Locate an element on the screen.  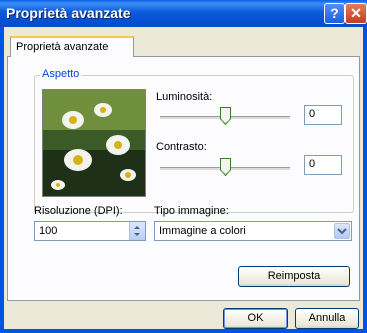
contrast-value-field: 0 is located at coordinates (323, 165).